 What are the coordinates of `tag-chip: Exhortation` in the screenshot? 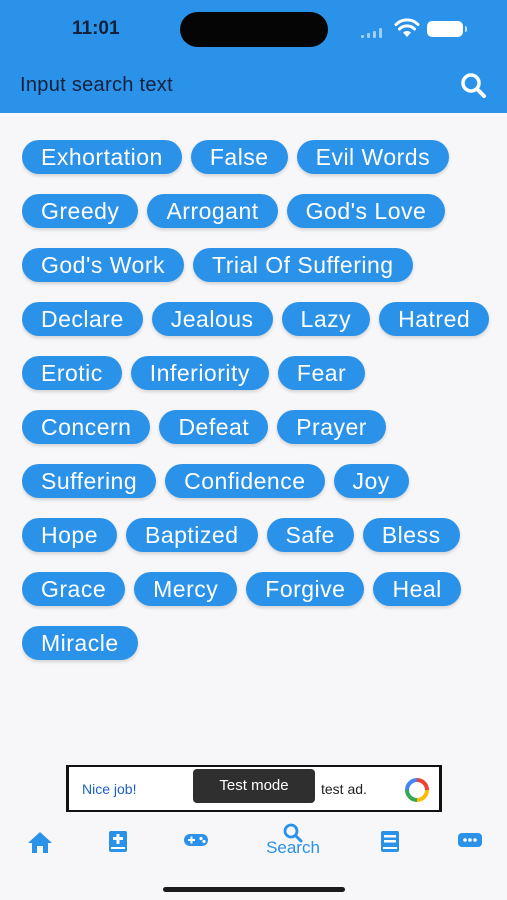 It's located at (102, 157).